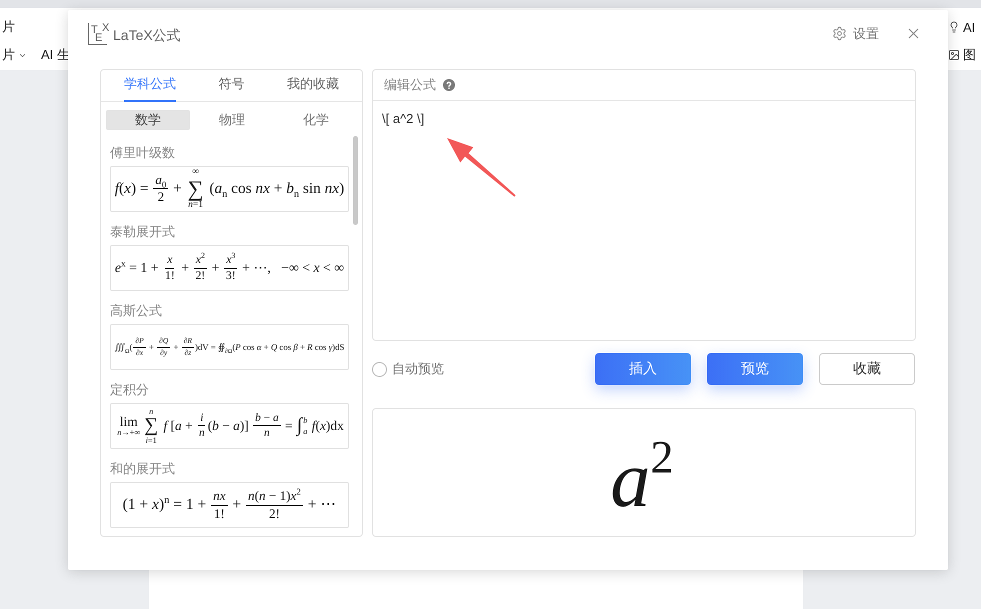 The image size is (981, 609). I want to click on library-tab: 我的收藏, so click(313, 86).